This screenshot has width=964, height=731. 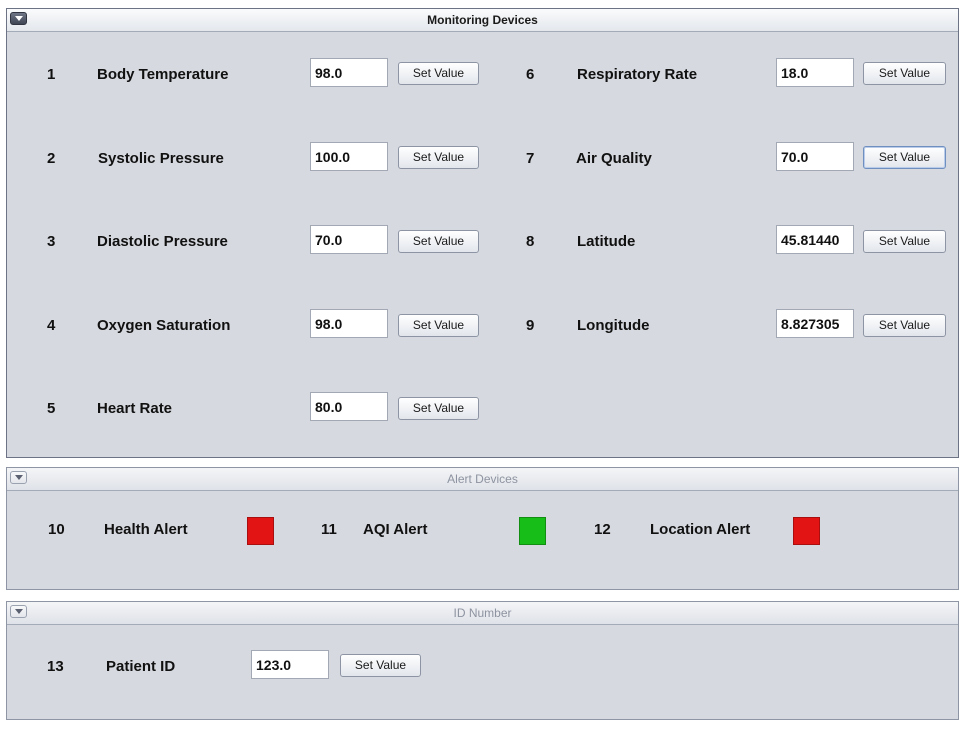 What do you see at coordinates (135, 408) in the screenshot?
I see `device-label-heart-rate: Heart Rate` at bounding box center [135, 408].